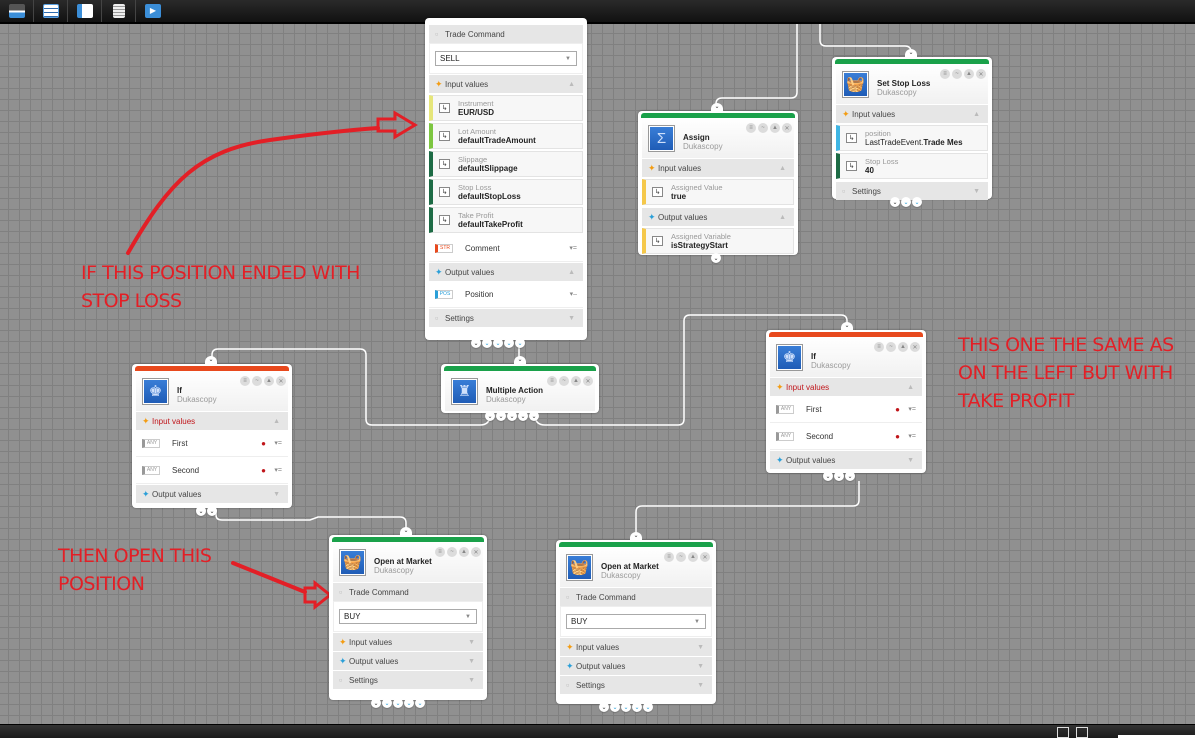 Image resolution: width=1195 pixels, height=738 pixels. Describe the element at coordinates (201, 511) in the screenshot. I see `output-port-true: ⌄` at that location.